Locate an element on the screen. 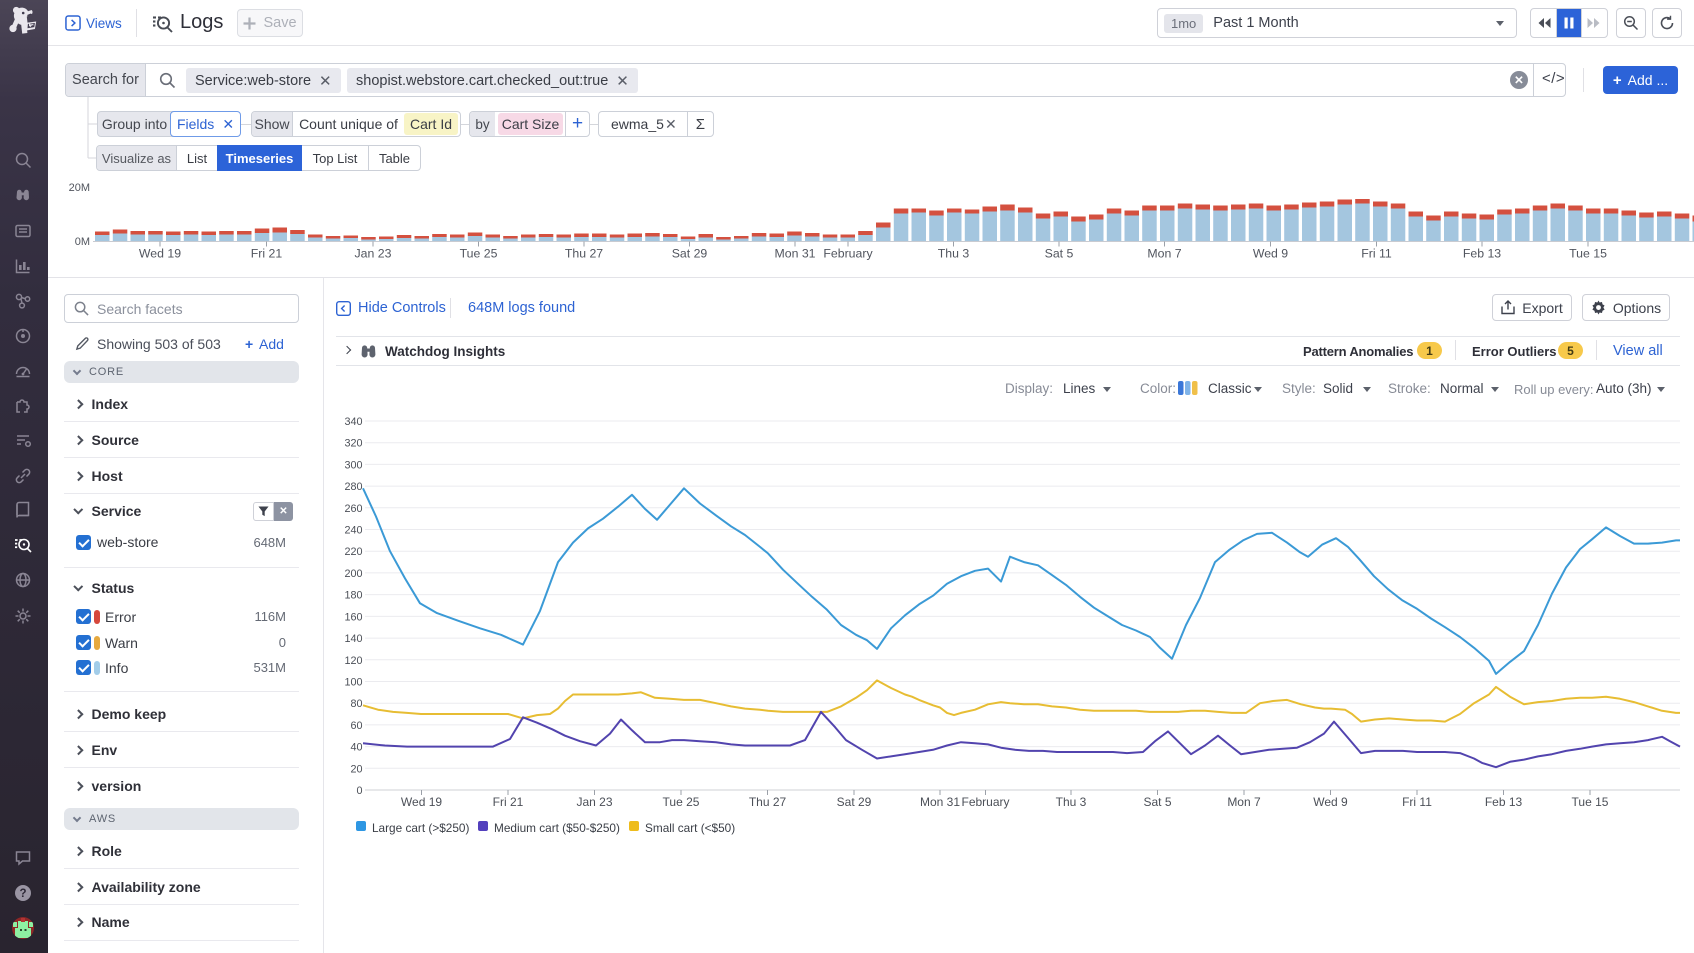 The height and width of the screenshot is (953, 1694). svg-text: 0M is located at coordinates (82, 242).